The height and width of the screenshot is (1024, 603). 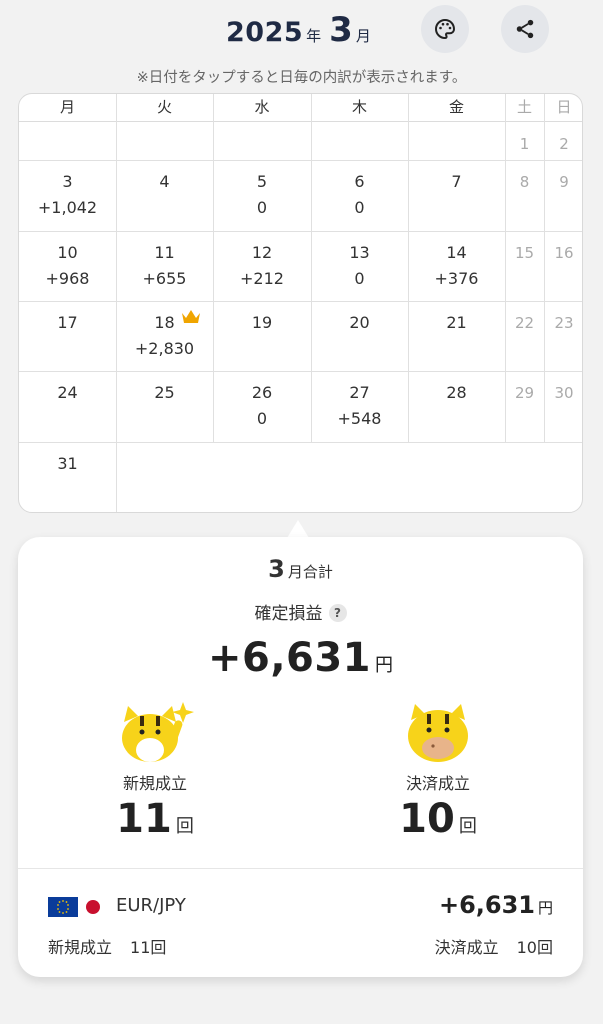 I want to click on day-cell: 19, so click(x=262, y=336).